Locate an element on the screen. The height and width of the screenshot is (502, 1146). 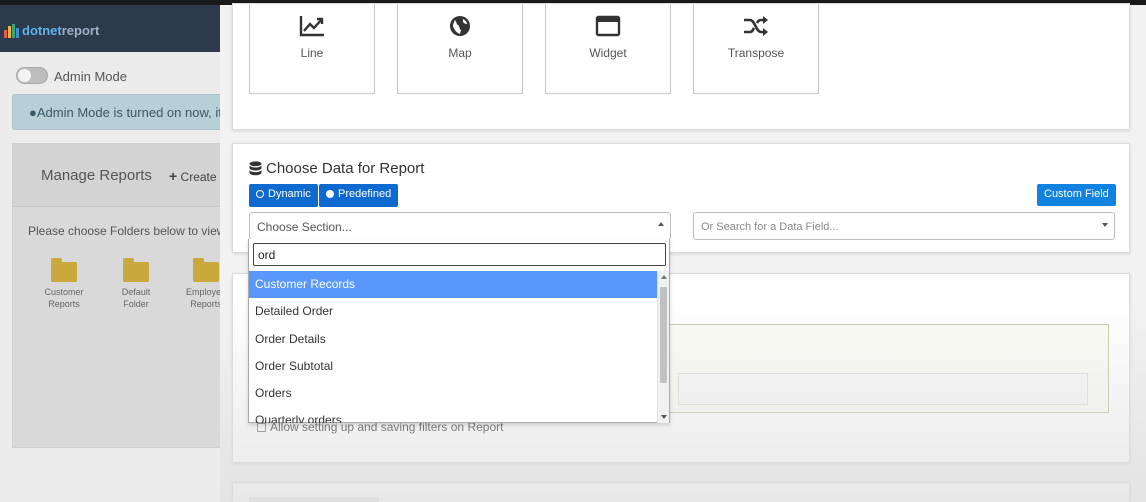
logo-text: dotnetreport is located at coordinates (60, 30).